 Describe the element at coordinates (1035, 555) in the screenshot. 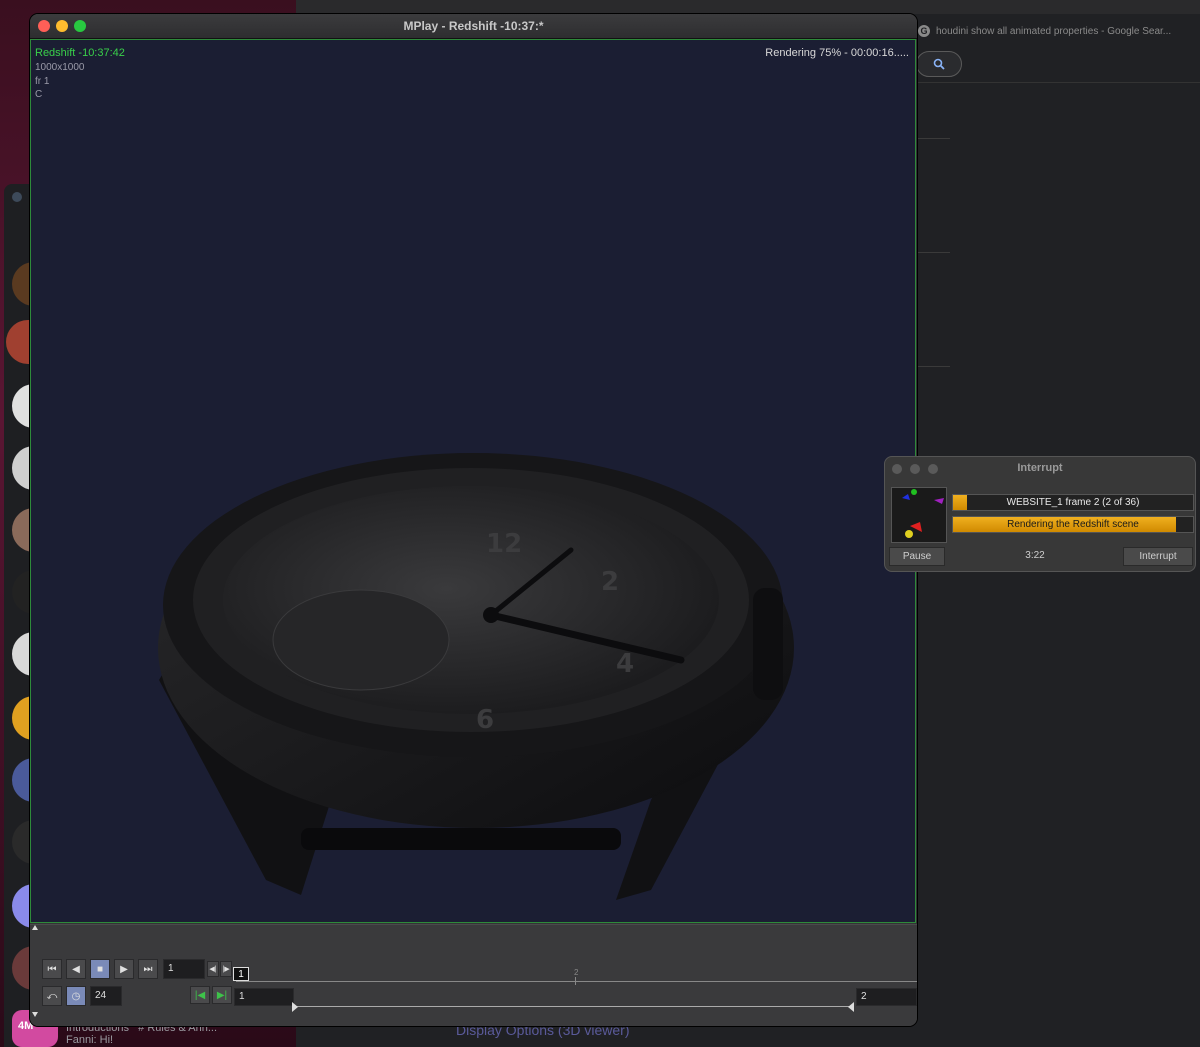

I see `elapsed-time: 3:22` at that location.